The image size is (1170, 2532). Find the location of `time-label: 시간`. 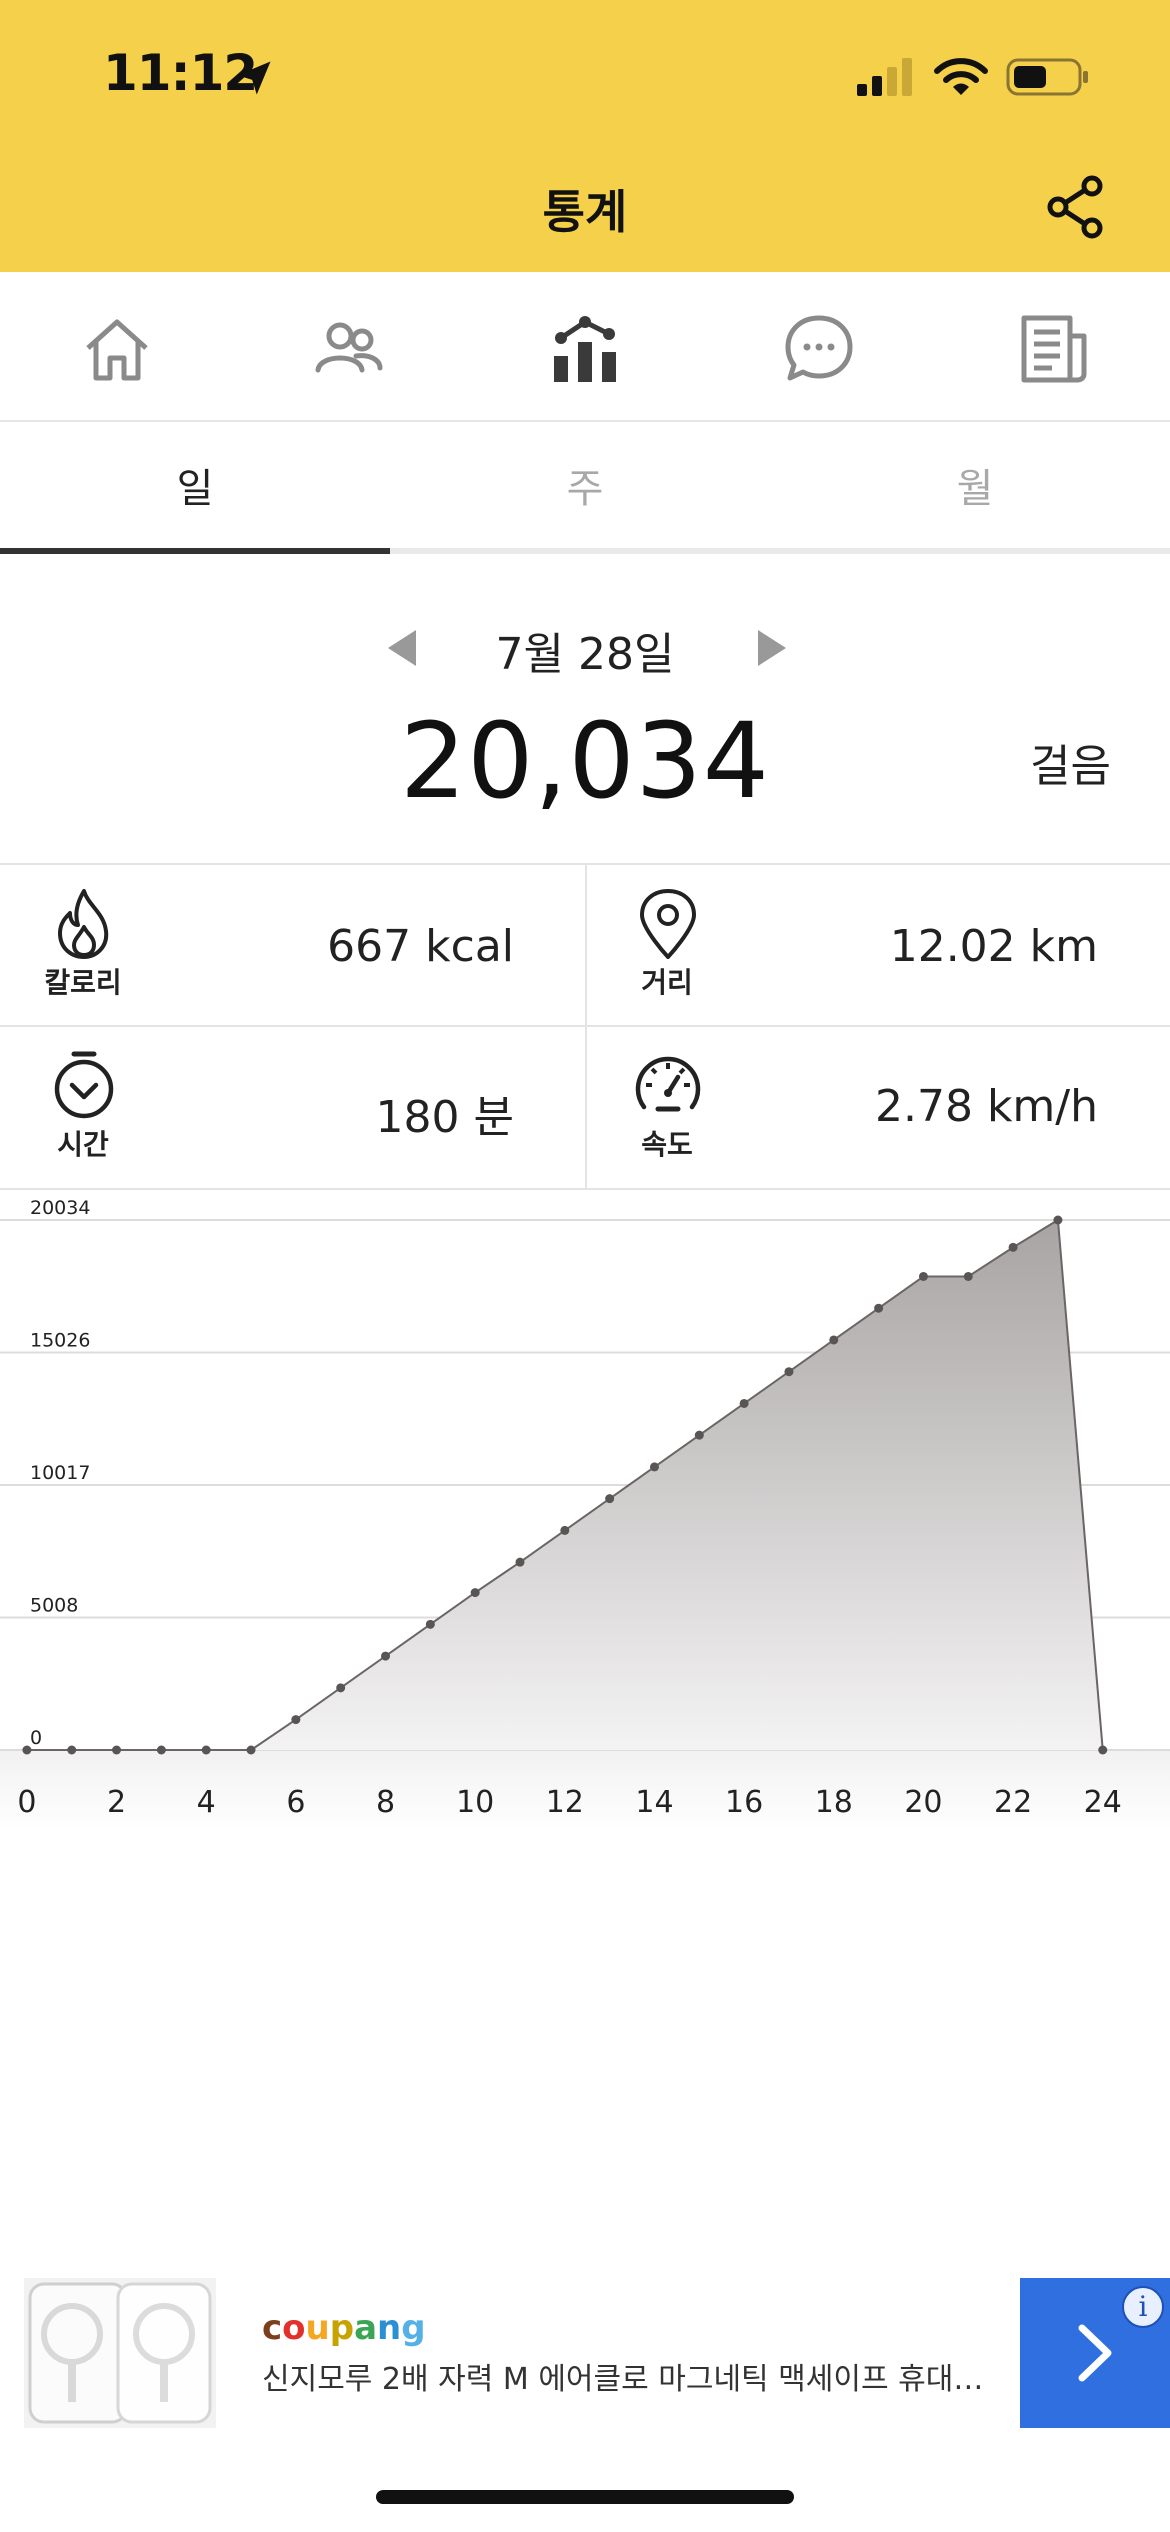

time-label: 시간 is located at coordinates (83, 1144).